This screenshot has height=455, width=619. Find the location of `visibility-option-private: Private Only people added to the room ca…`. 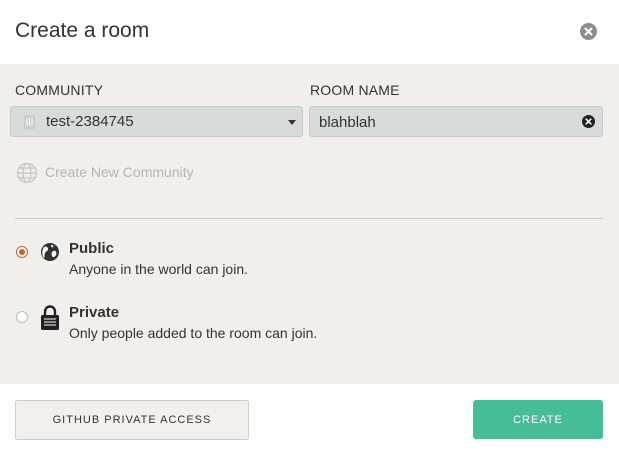

visibility-option-private: Private Only people added to the room ca… is located at coordinates (309, 329).